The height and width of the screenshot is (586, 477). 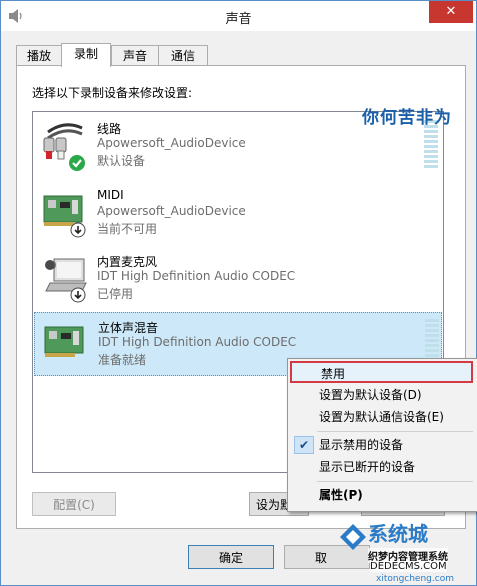 What do you see at coordinates (122, 360) in the screenshot?
I see `device-status: 准备就绪` at bounding box center [122, 360].